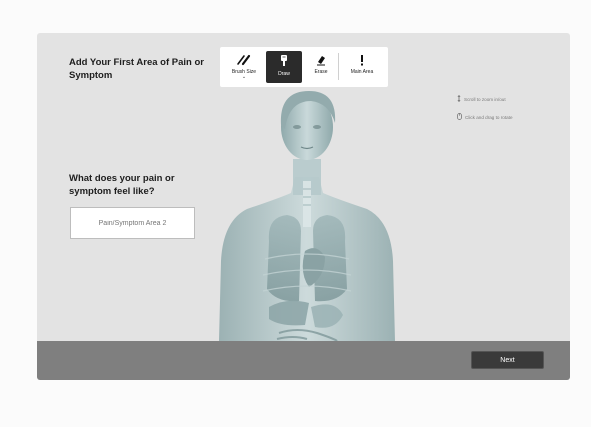 The image size is (591, 427). I want to click on toolbar-divider, so click(338, 66).